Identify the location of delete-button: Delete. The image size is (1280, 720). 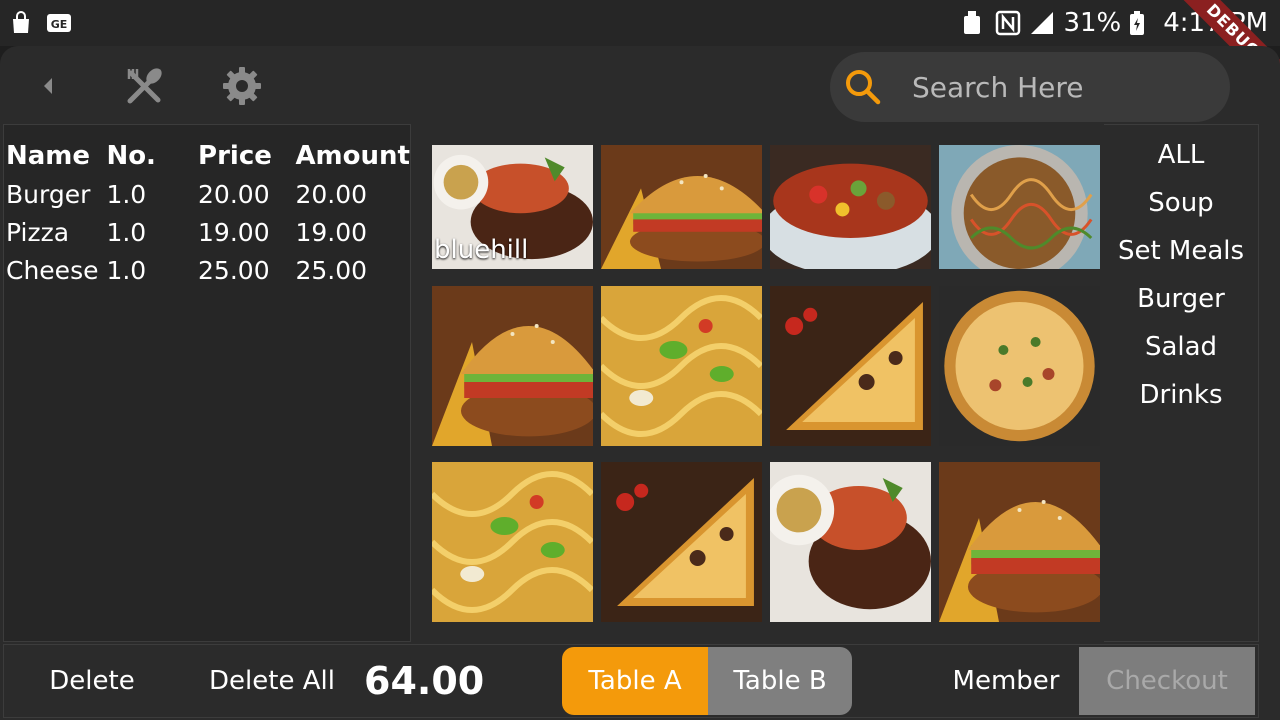
(92, 681).